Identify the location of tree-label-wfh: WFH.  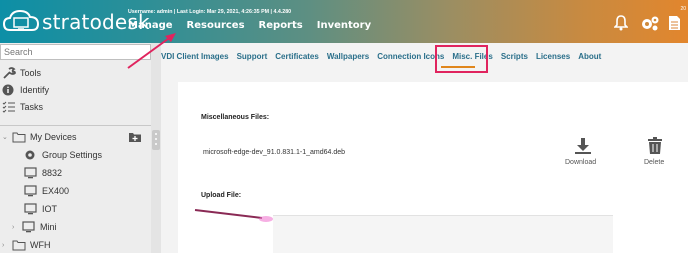
(40, 245).